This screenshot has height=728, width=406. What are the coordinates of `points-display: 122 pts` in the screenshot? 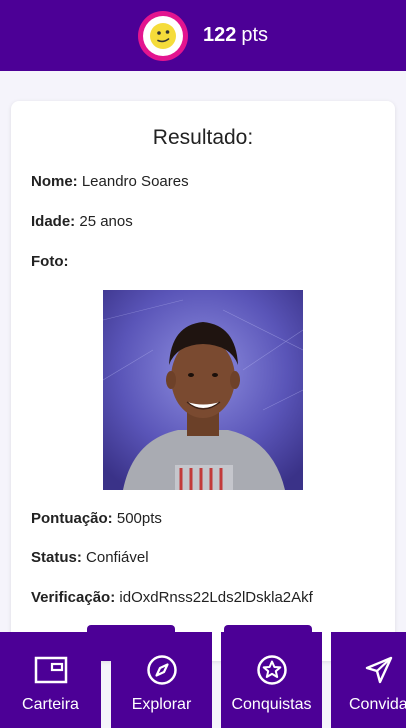 It's located at (235, 35).